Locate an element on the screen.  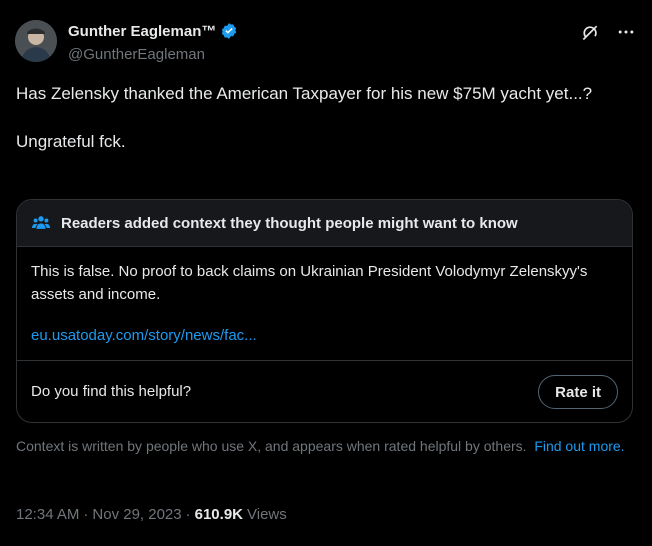
grok-icon is located at coordinates (590, 32).